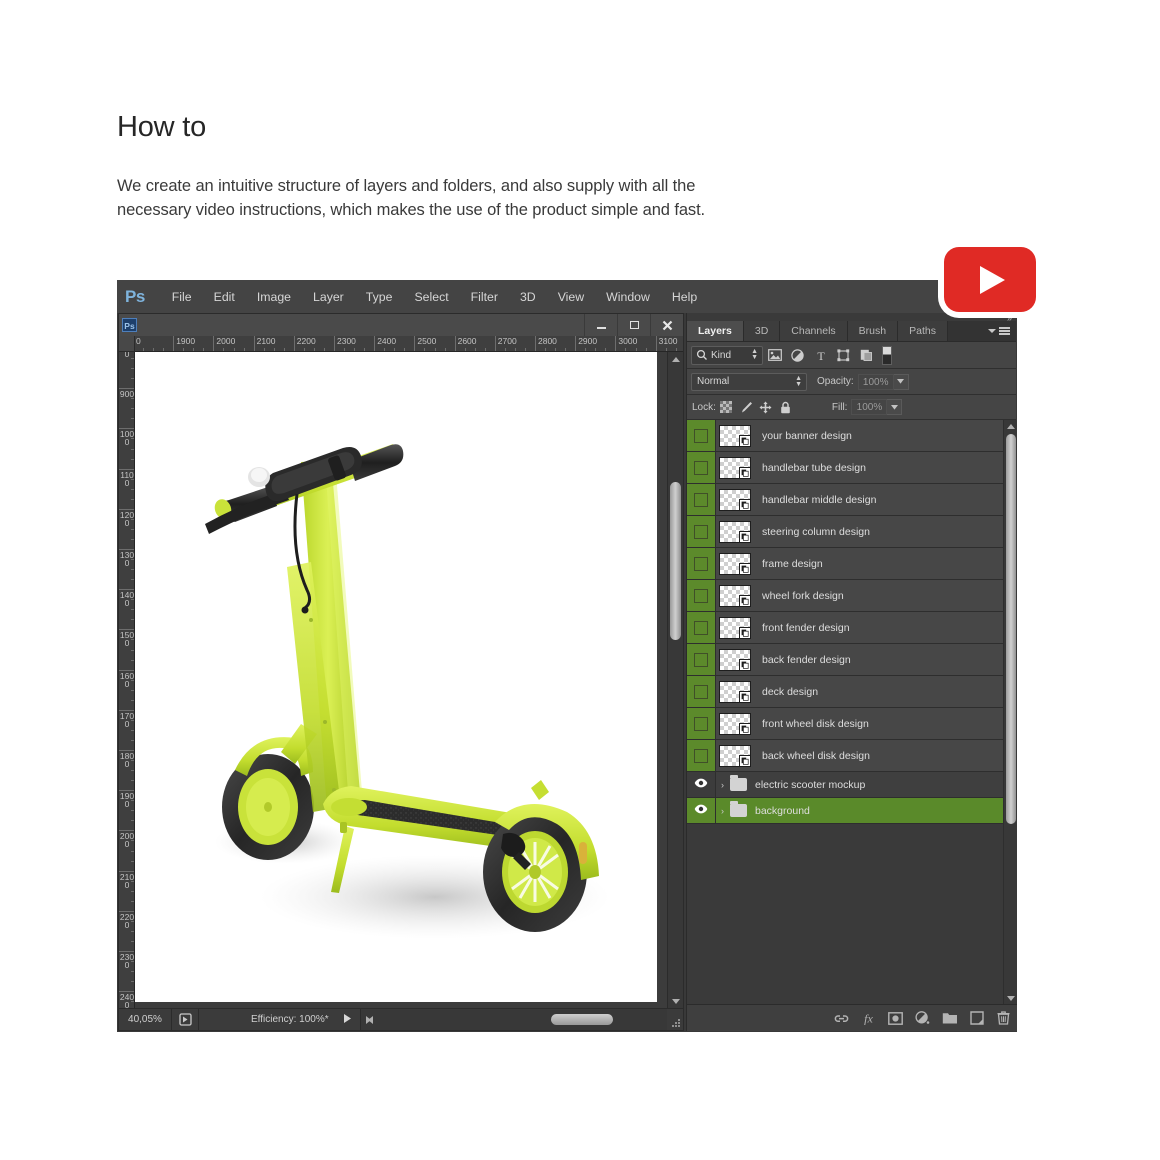  I want to click on add-layer-style-icon: fx, so click(868, 1018).